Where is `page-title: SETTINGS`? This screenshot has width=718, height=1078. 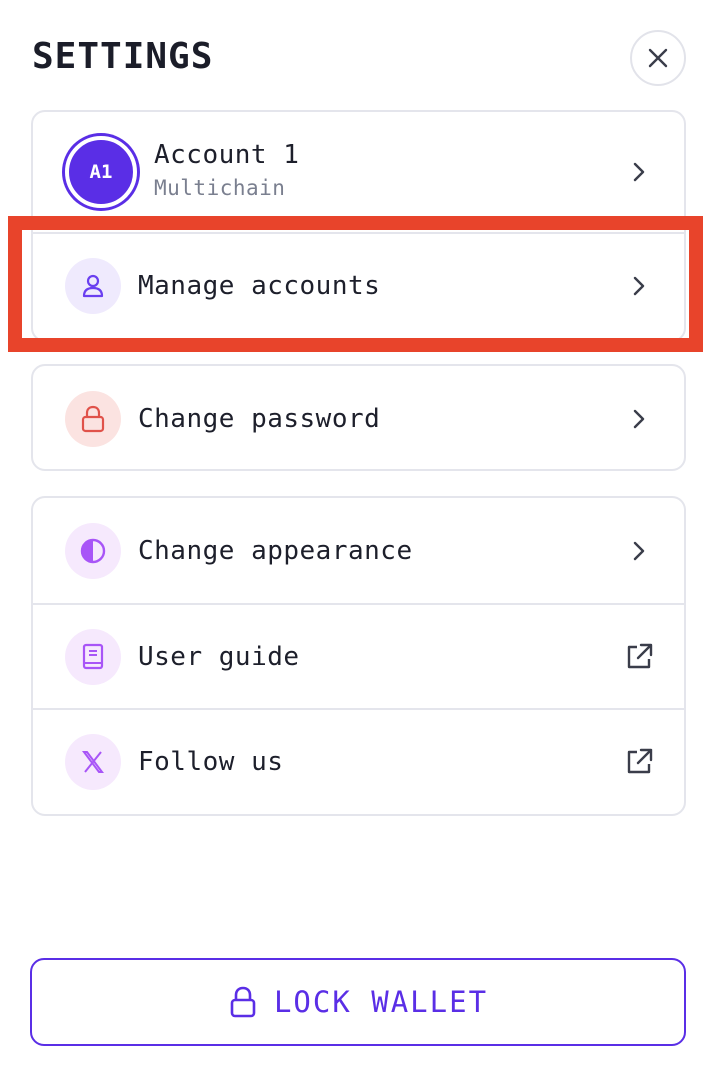
page-title: SETTINGS is located at coordinates (123, 56).